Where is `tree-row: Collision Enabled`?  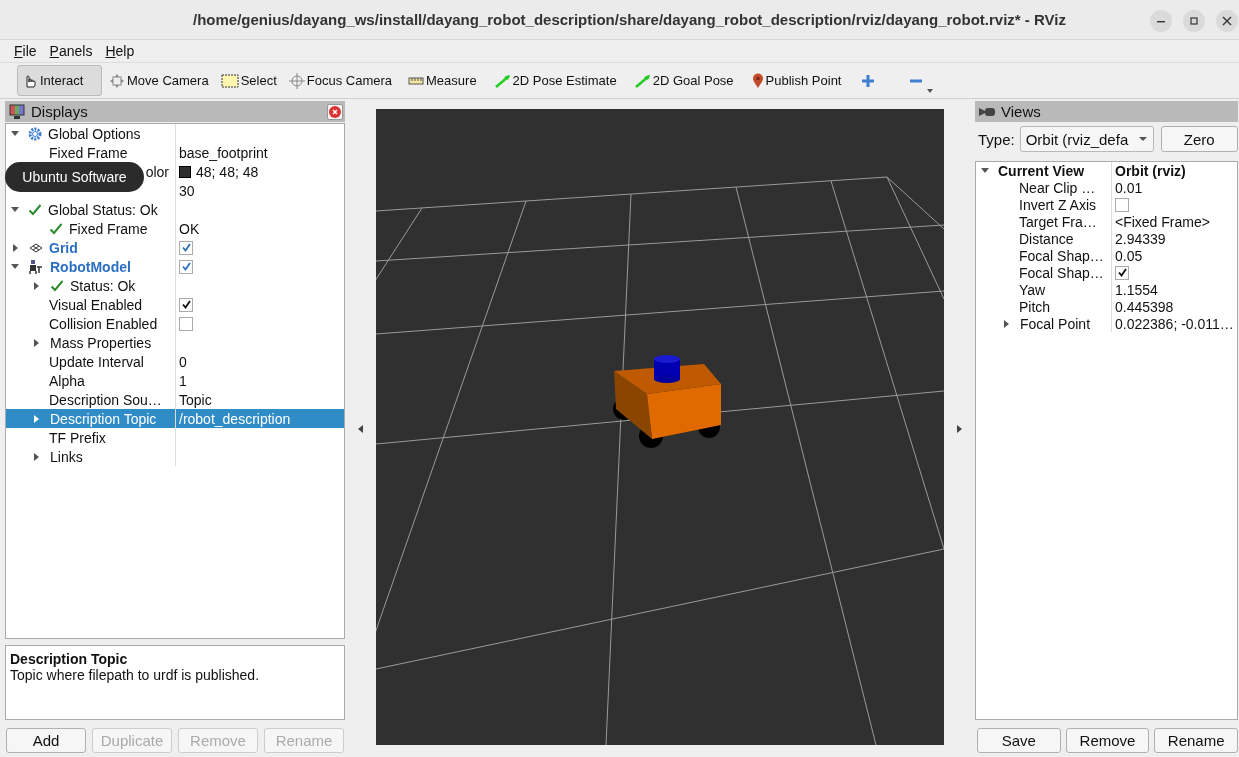 tree-row: Collision Enabled is located at coordinates (175, 323).